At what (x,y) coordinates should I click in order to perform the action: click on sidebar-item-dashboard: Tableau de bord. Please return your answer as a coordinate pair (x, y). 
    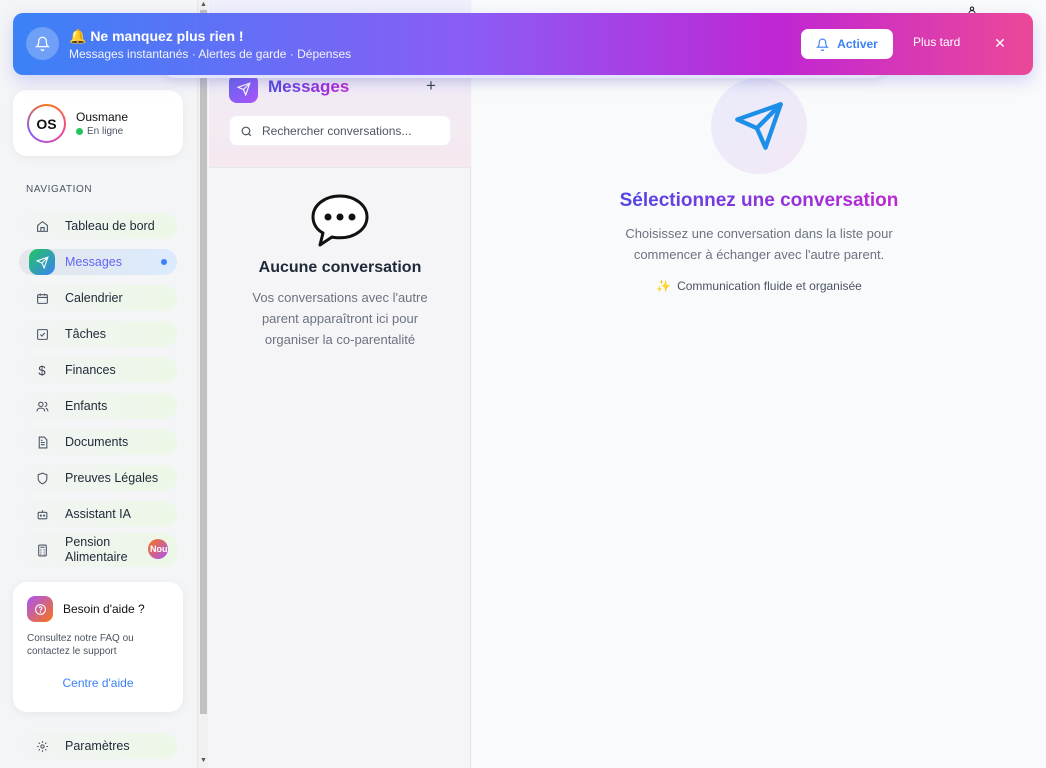
    Looking at the image, I should click on (98, 226).